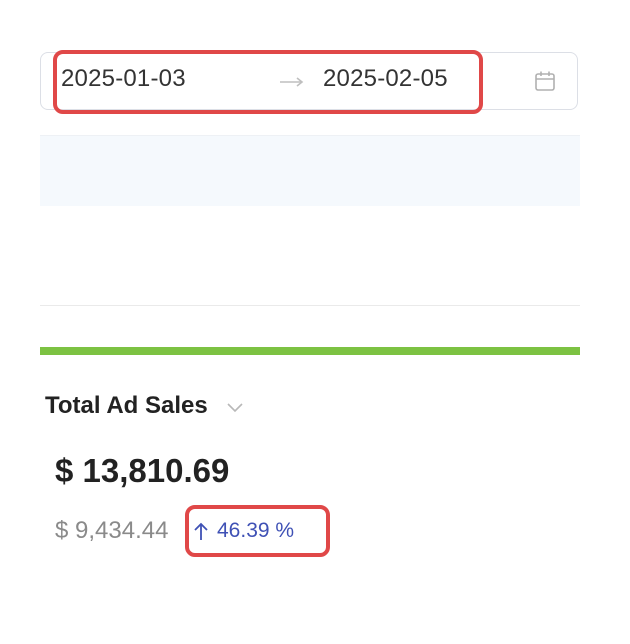 The width and height of the screenshot is (630, 644). What do you see at coordinates (385, 79) in the screenshot?
I see `end-date-input: 2025-02-05` at bounding box center [385, 79].